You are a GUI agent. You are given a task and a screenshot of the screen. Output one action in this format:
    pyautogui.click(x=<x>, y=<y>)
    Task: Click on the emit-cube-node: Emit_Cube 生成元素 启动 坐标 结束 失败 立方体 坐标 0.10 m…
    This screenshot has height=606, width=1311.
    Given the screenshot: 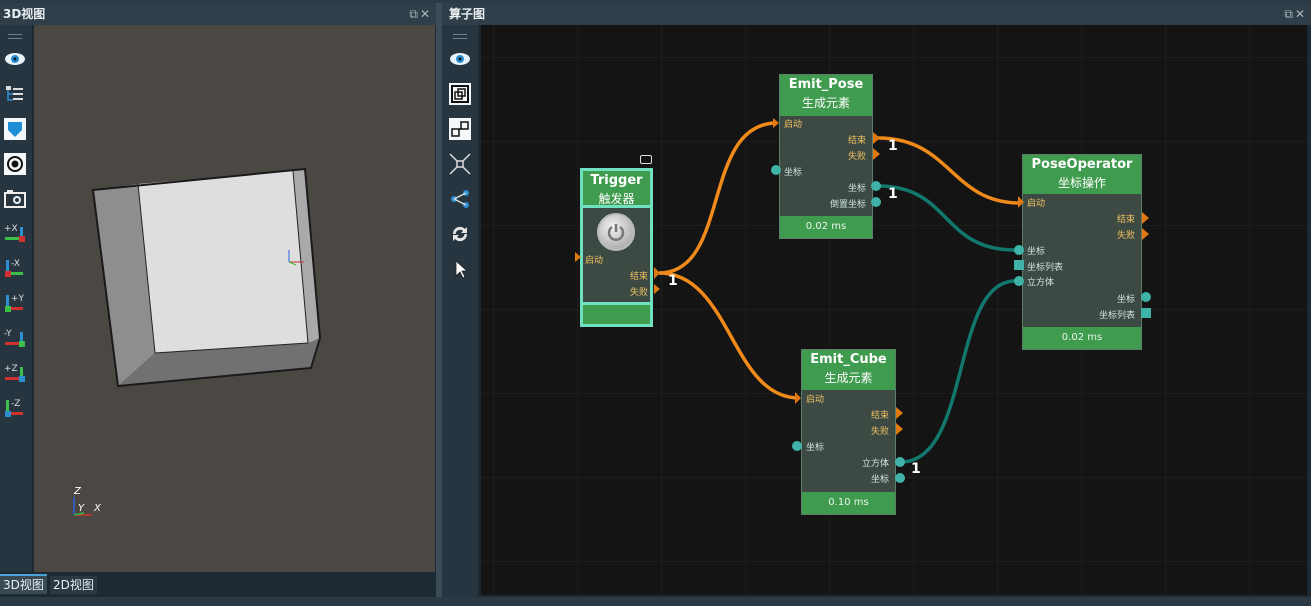 What is the action you would take?
    pyautogui.click(x=848, y=432)
    